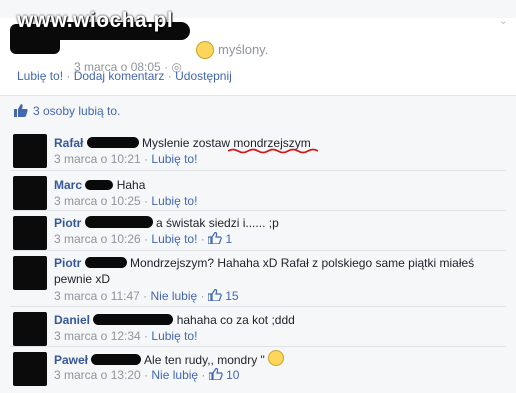  I want to click on comment-timestamp: 3 marca o 12:34, so click(97, 336).